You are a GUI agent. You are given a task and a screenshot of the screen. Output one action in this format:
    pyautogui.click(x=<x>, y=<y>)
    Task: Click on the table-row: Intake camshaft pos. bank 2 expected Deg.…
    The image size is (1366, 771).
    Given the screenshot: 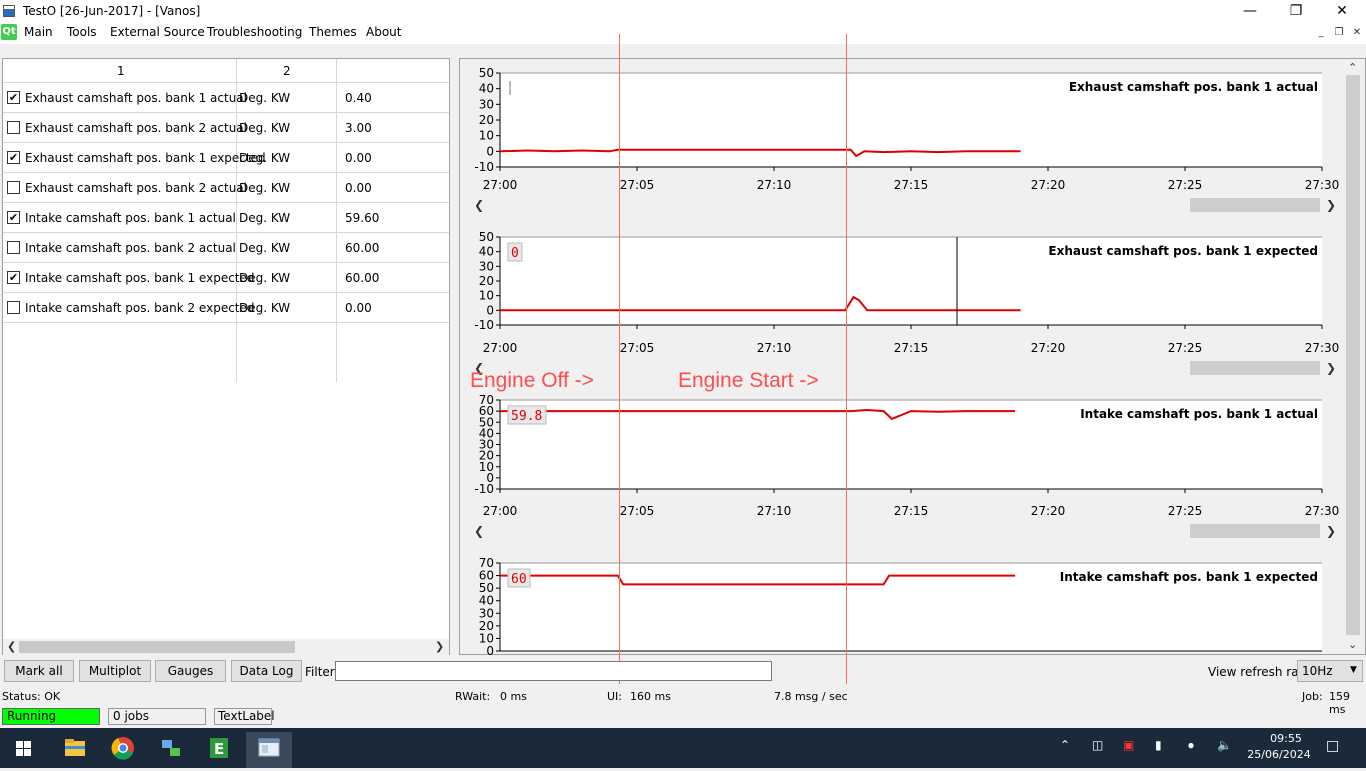 What is the action you would take?
    pyautogui.click(x=226, y=308)
    